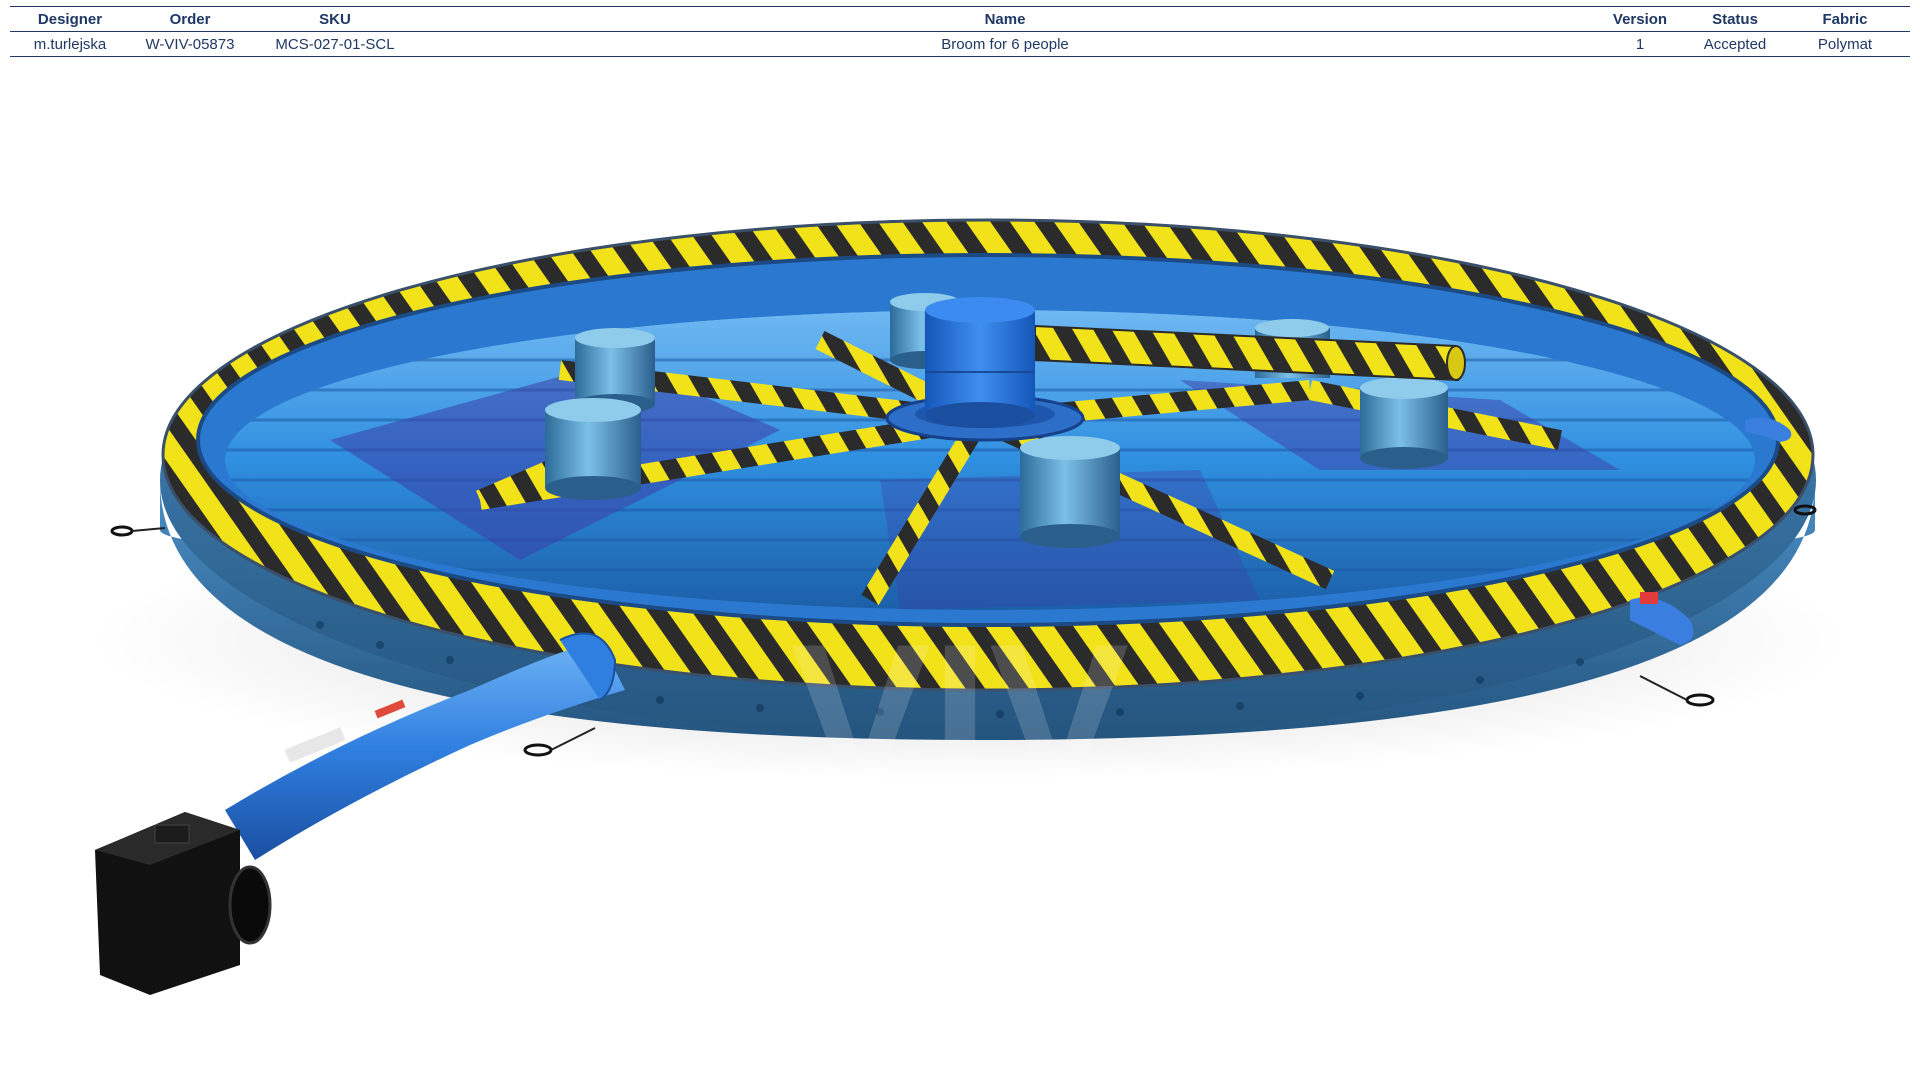 This screenshot has height=1080, width=1920. I want to click on cell-sku: MCS-027-01-SCL, so click(335, 44).